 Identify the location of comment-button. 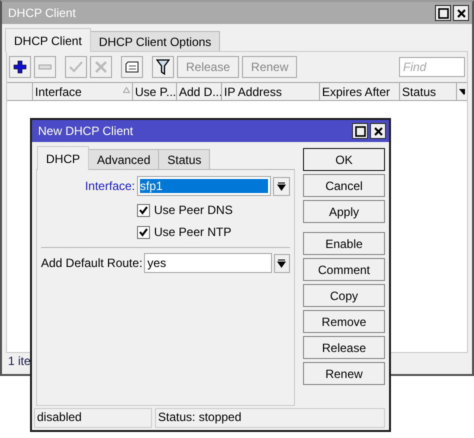
(132, 67).